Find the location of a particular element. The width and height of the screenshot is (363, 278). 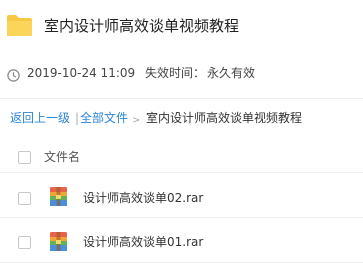

file-name: 设计师高效谈单01.rar is located at coordinates (143, 242).